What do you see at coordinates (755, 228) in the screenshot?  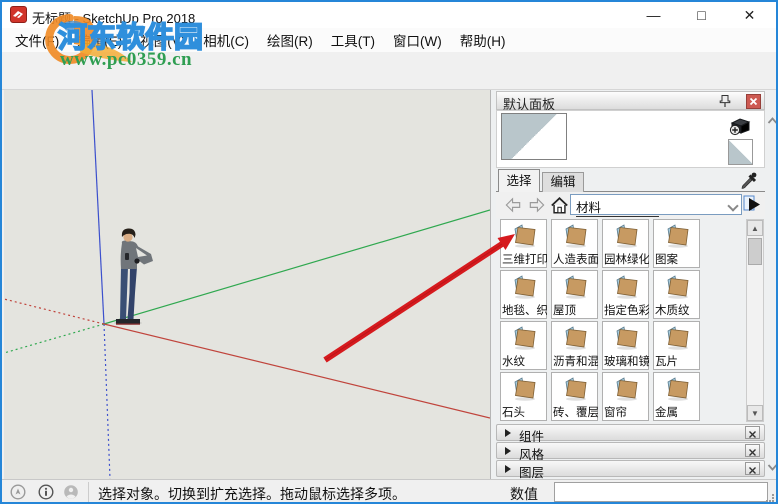 I see `scroll-up-button: ▲` at bounding box center [755, 228].